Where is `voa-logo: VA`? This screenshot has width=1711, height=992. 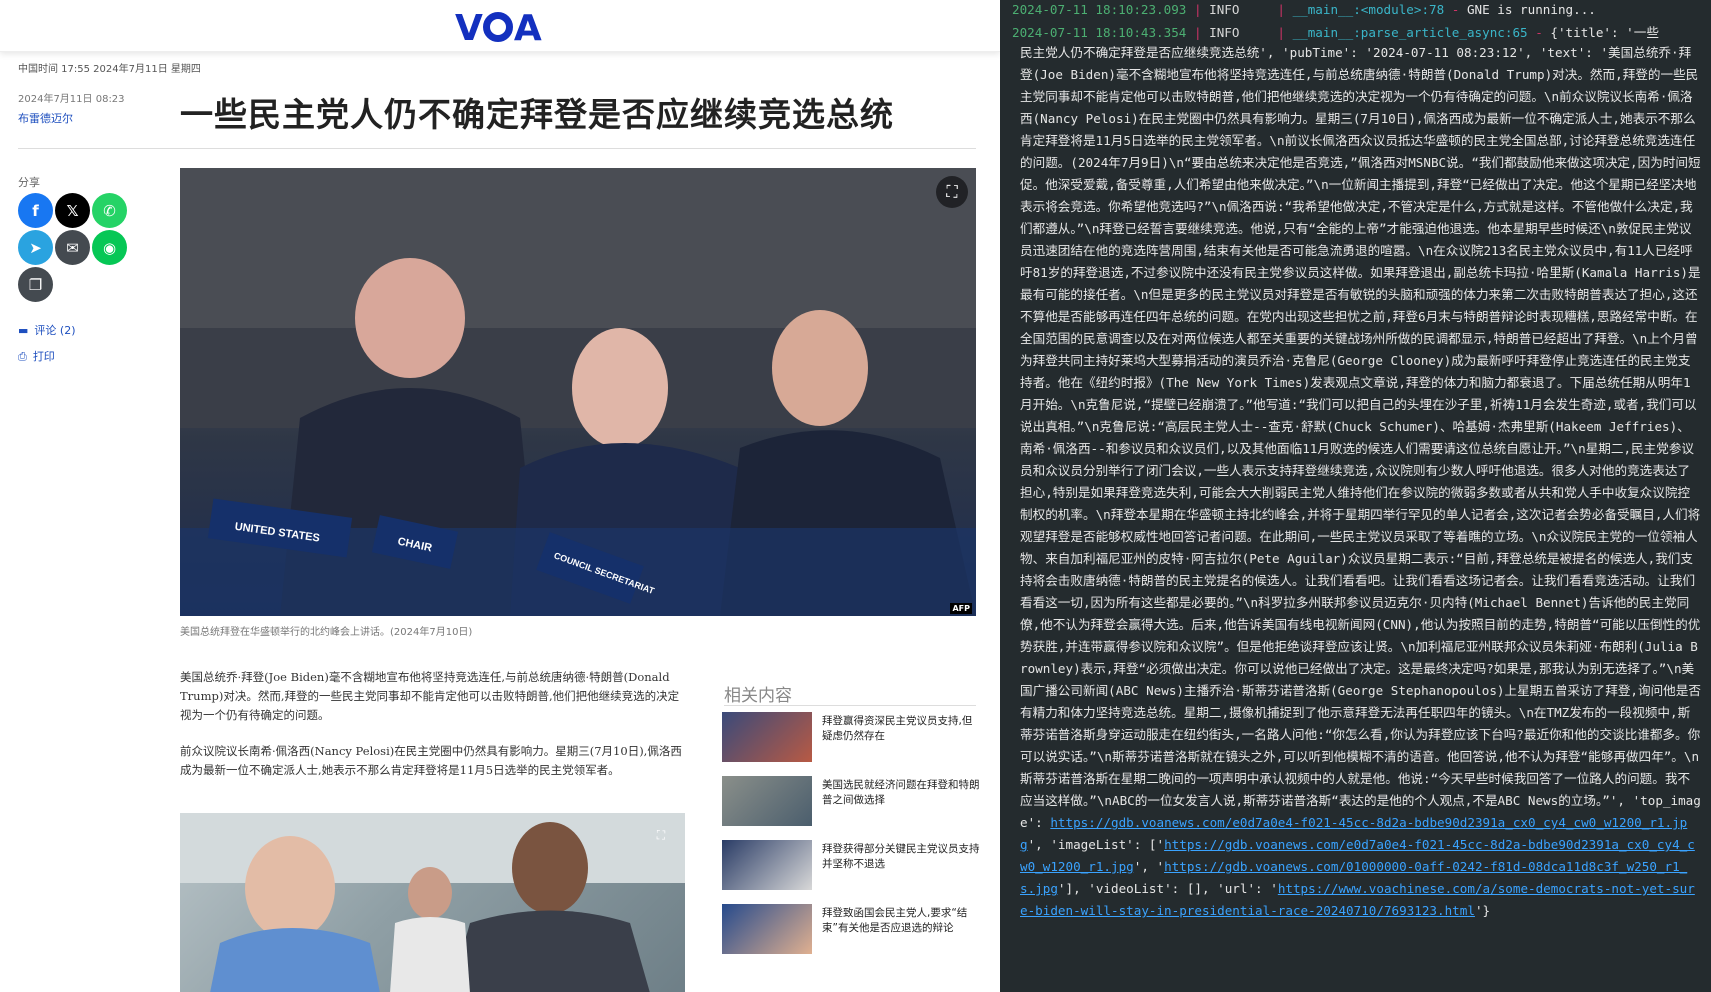
voa-logo: VA is located at coordinates (498, 28).